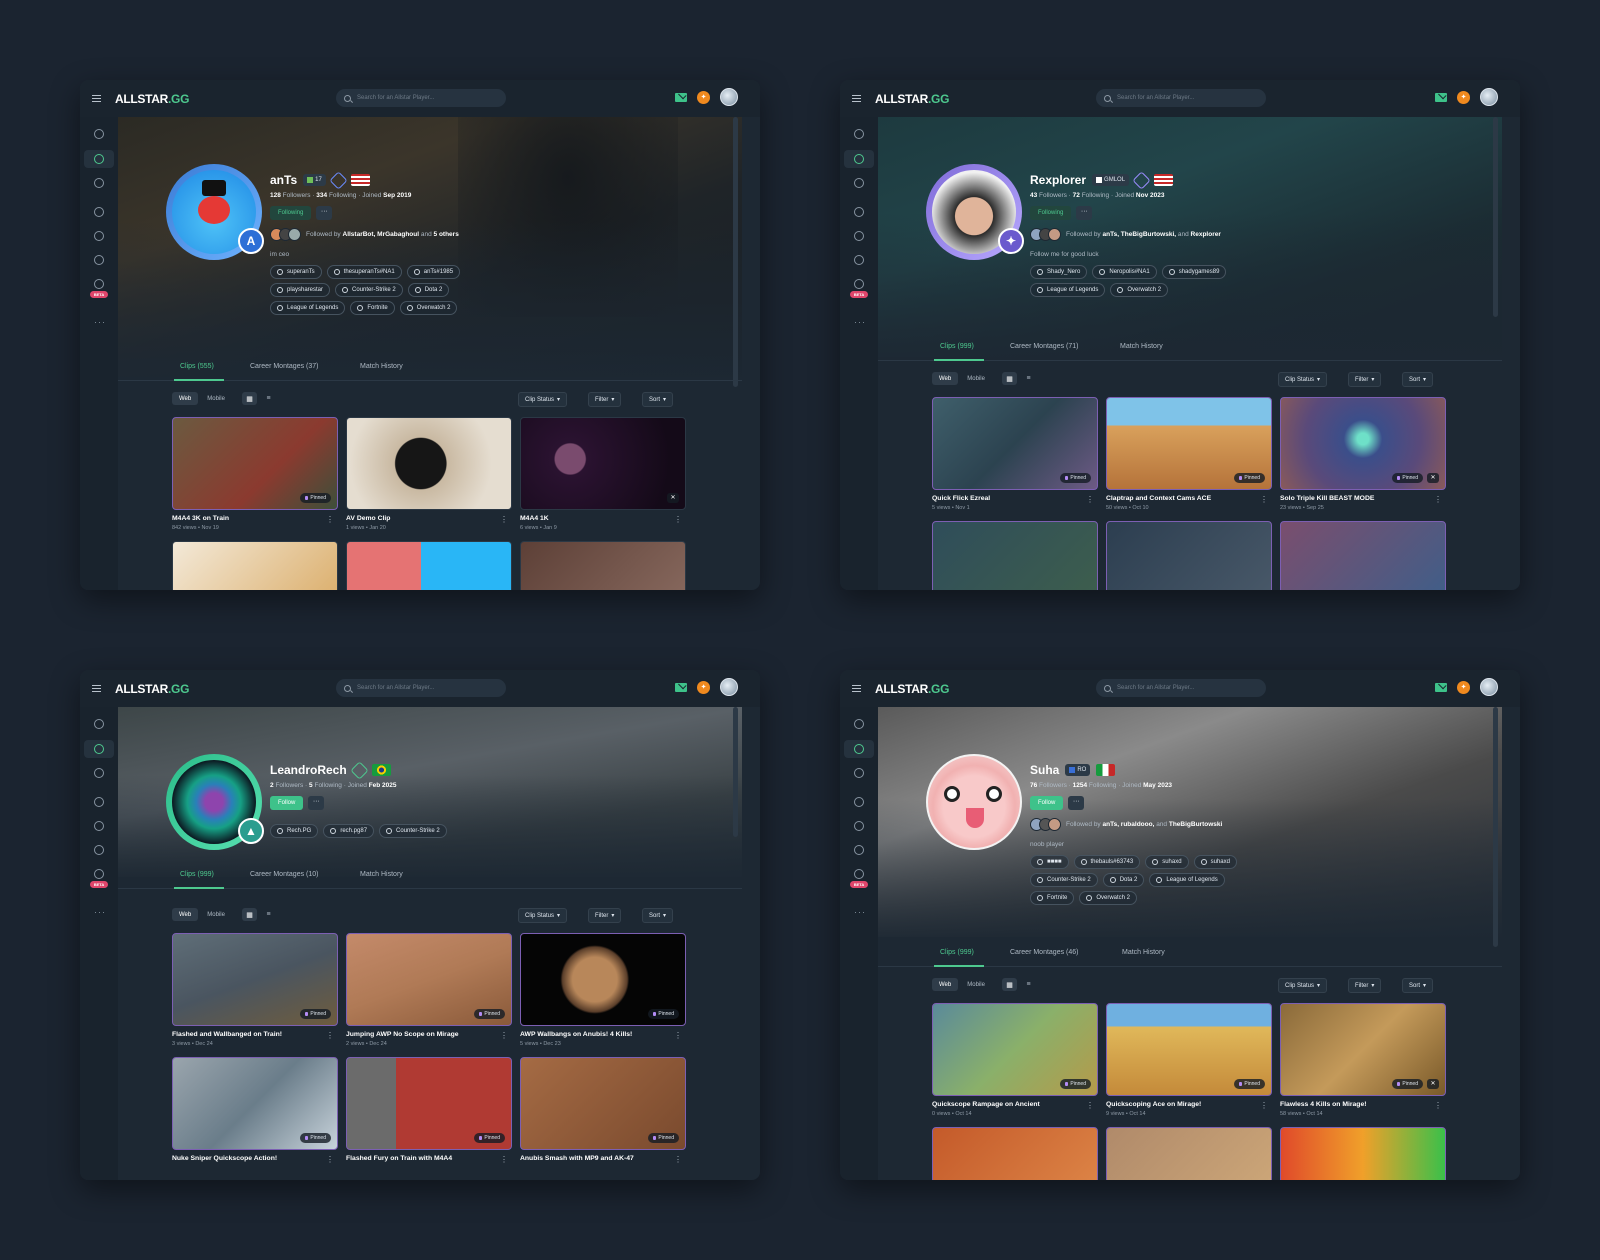  What do you see at coordinates (255, 1158) in the screenshot?
I see `clip-title: Nuke Sniper Quickscope Action!` at bounding box center [255, 1158].